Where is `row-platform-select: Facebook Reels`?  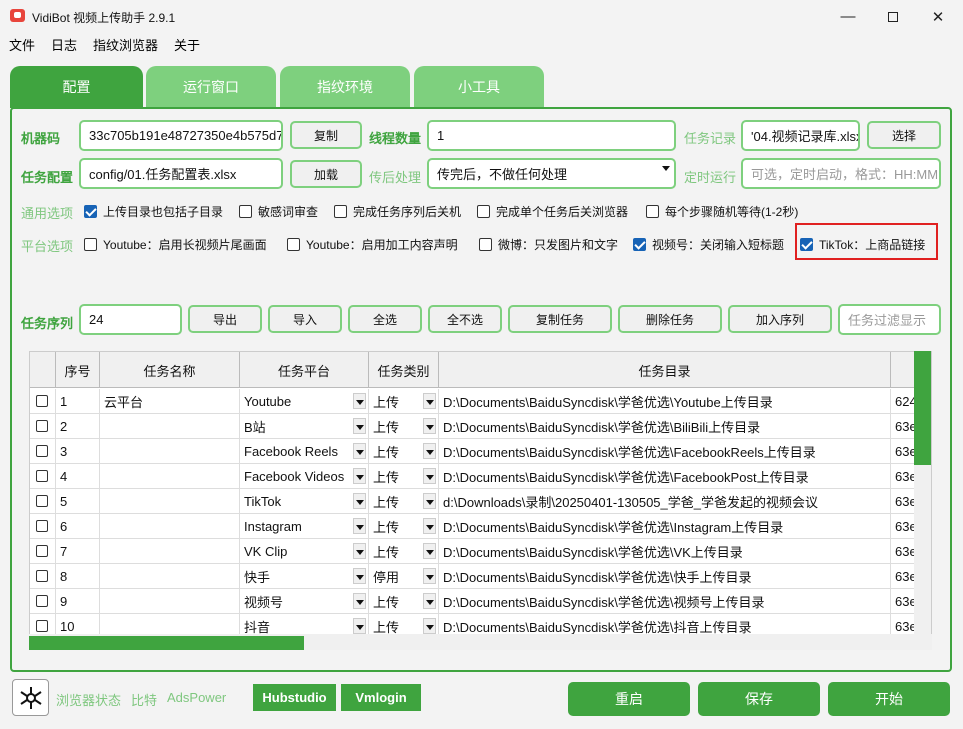 row-platform-select: Facebook Reels is located at coordinates (304, 451).